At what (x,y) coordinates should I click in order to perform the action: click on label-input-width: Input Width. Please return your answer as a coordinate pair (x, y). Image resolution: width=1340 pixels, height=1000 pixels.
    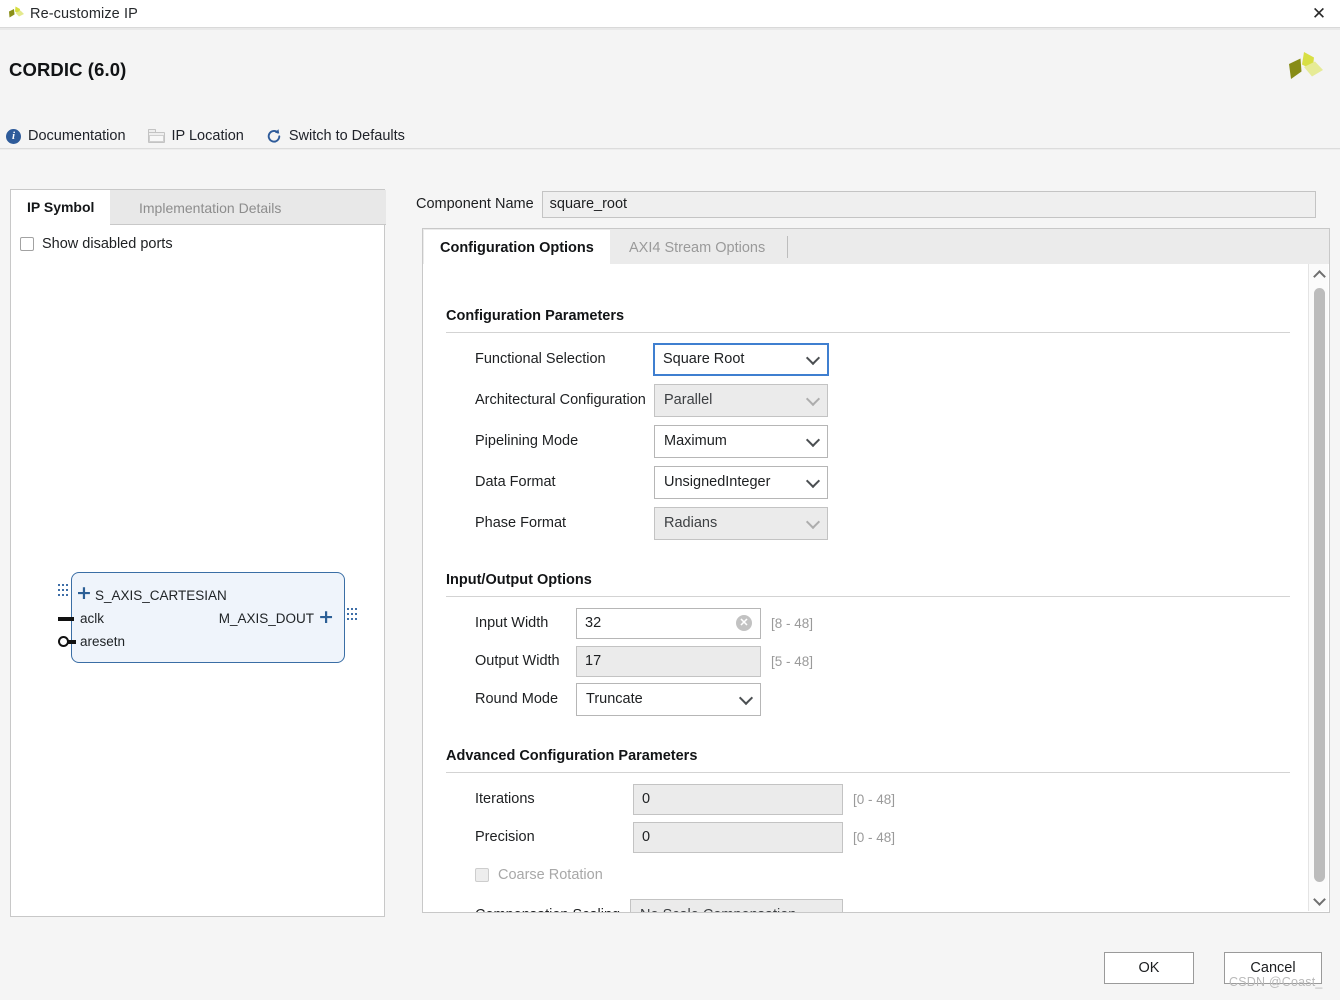
    Looking at the image, I should click on (512, 623).